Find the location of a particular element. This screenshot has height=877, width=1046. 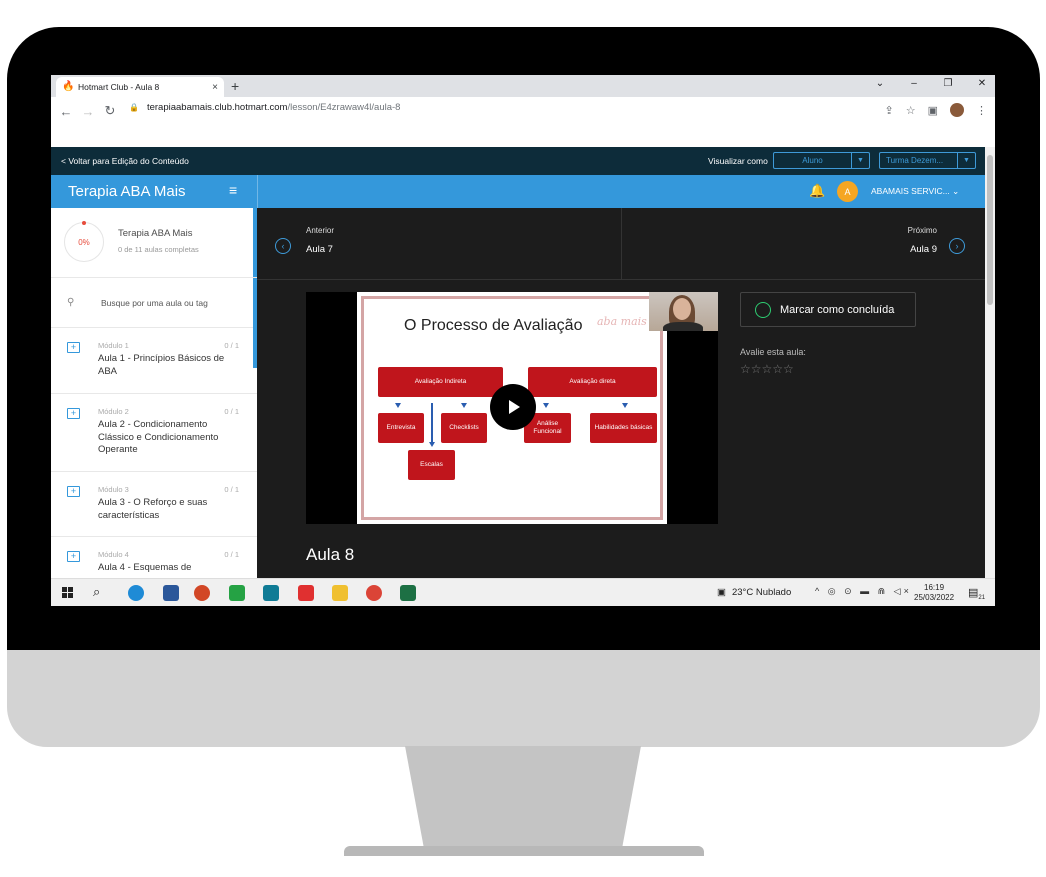

excel-icon is located at coordinates (408, 593).